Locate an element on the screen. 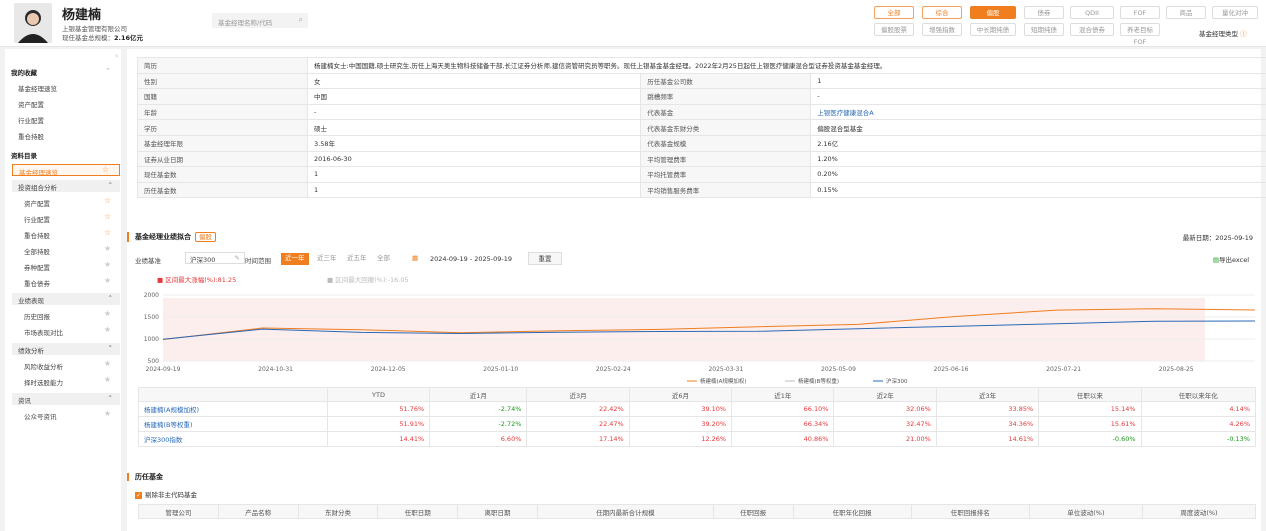 The width and height of the screenshot is (1266, 531). info-key: 代表基金东财分类 is located at coordinates (726, 127).